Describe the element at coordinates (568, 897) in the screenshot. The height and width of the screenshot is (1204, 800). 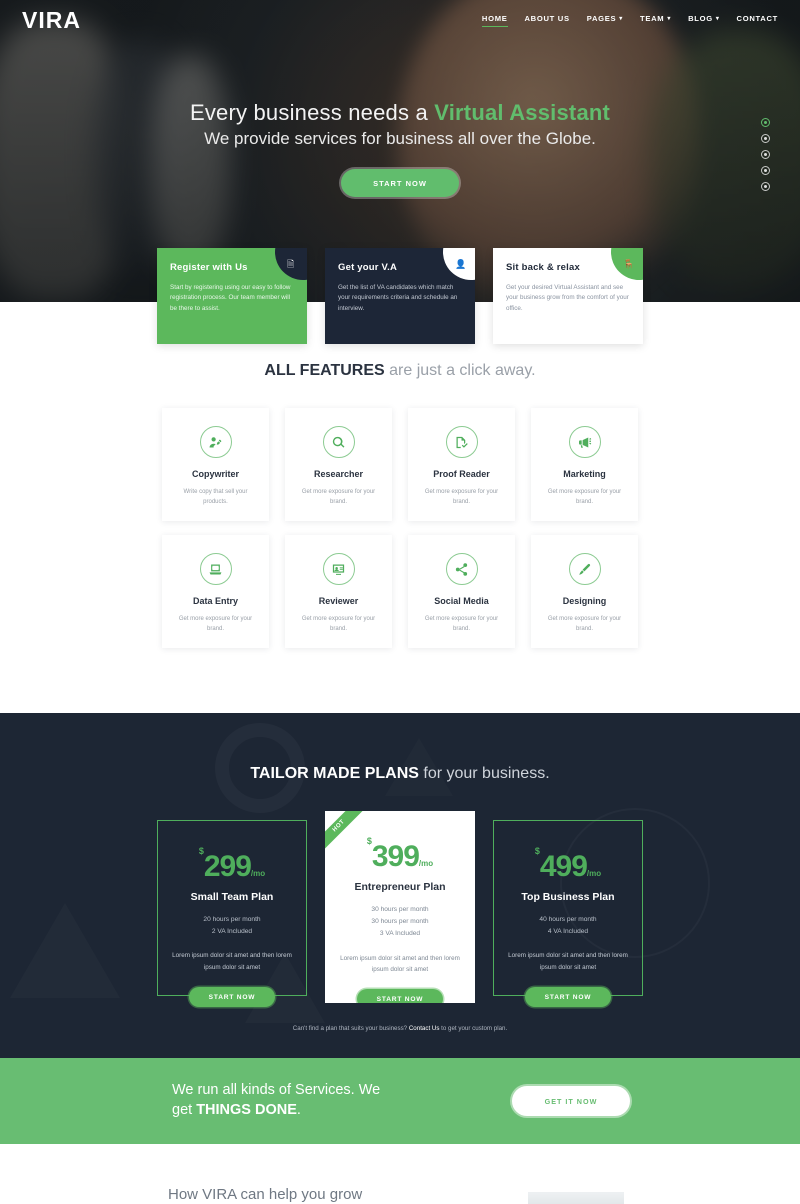
I see `plan-name: Top Business Plan` at that location.